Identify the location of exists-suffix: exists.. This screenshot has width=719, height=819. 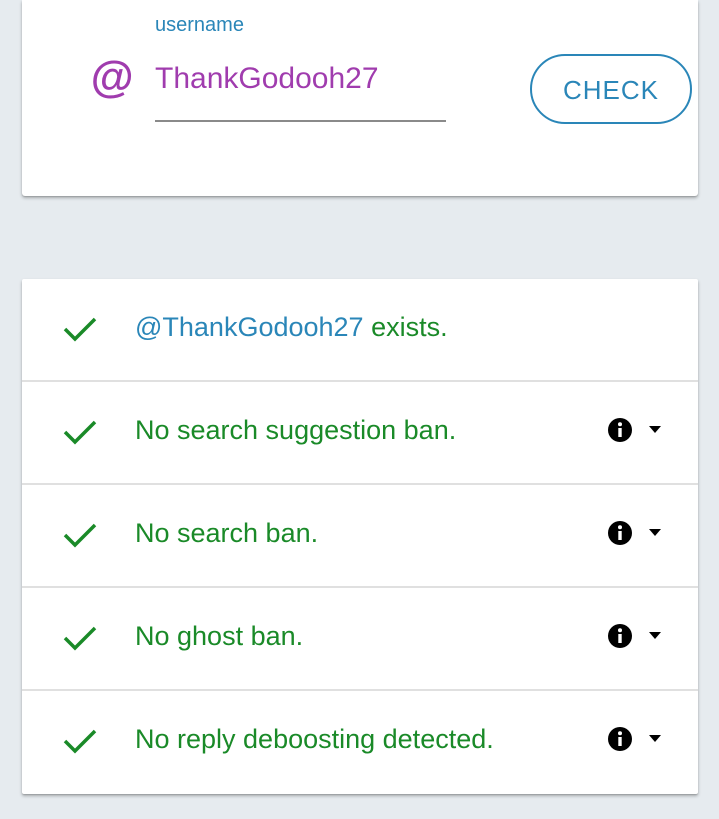
(405, 327).